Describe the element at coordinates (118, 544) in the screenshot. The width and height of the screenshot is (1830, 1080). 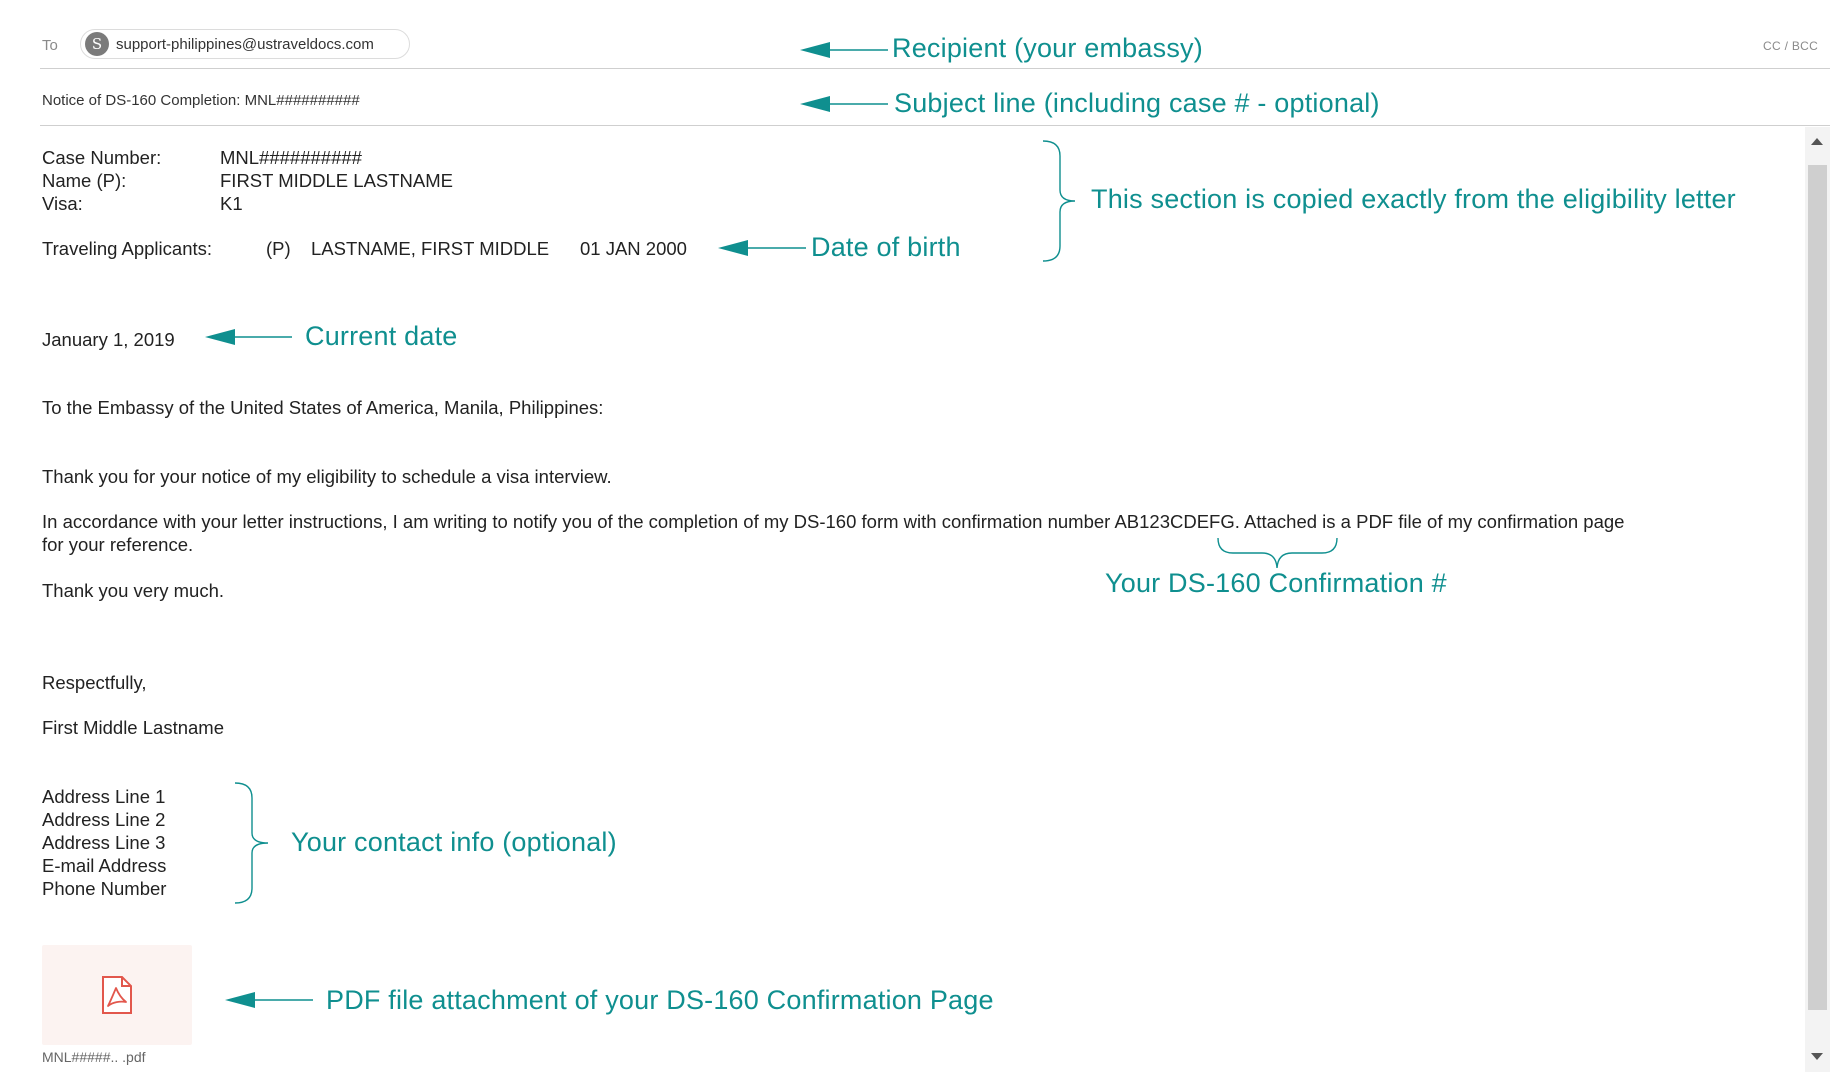
I see `paragraph-line-2: for your reference.` at that location.